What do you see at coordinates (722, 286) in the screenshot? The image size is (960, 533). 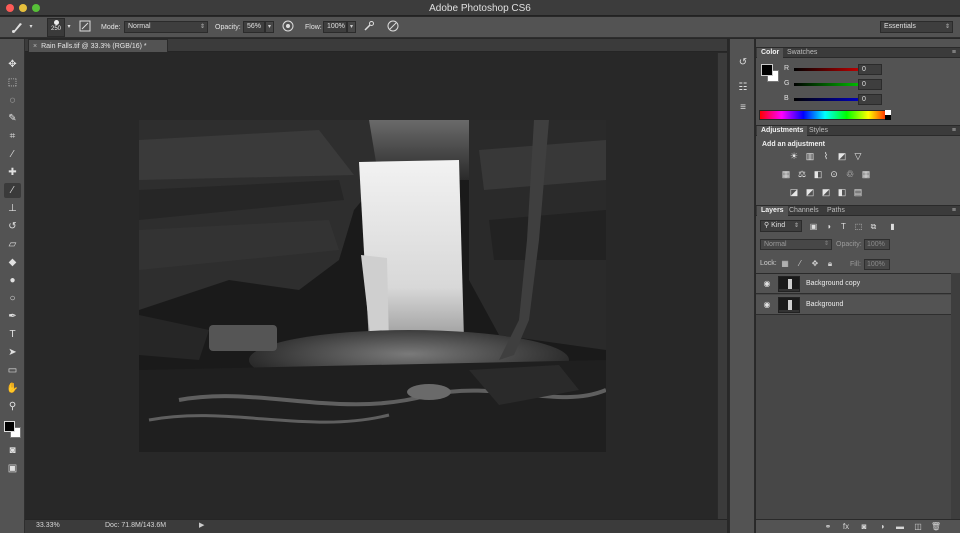 I see `canvas-vertical-scrollbar` at bounding box center [722, 286].